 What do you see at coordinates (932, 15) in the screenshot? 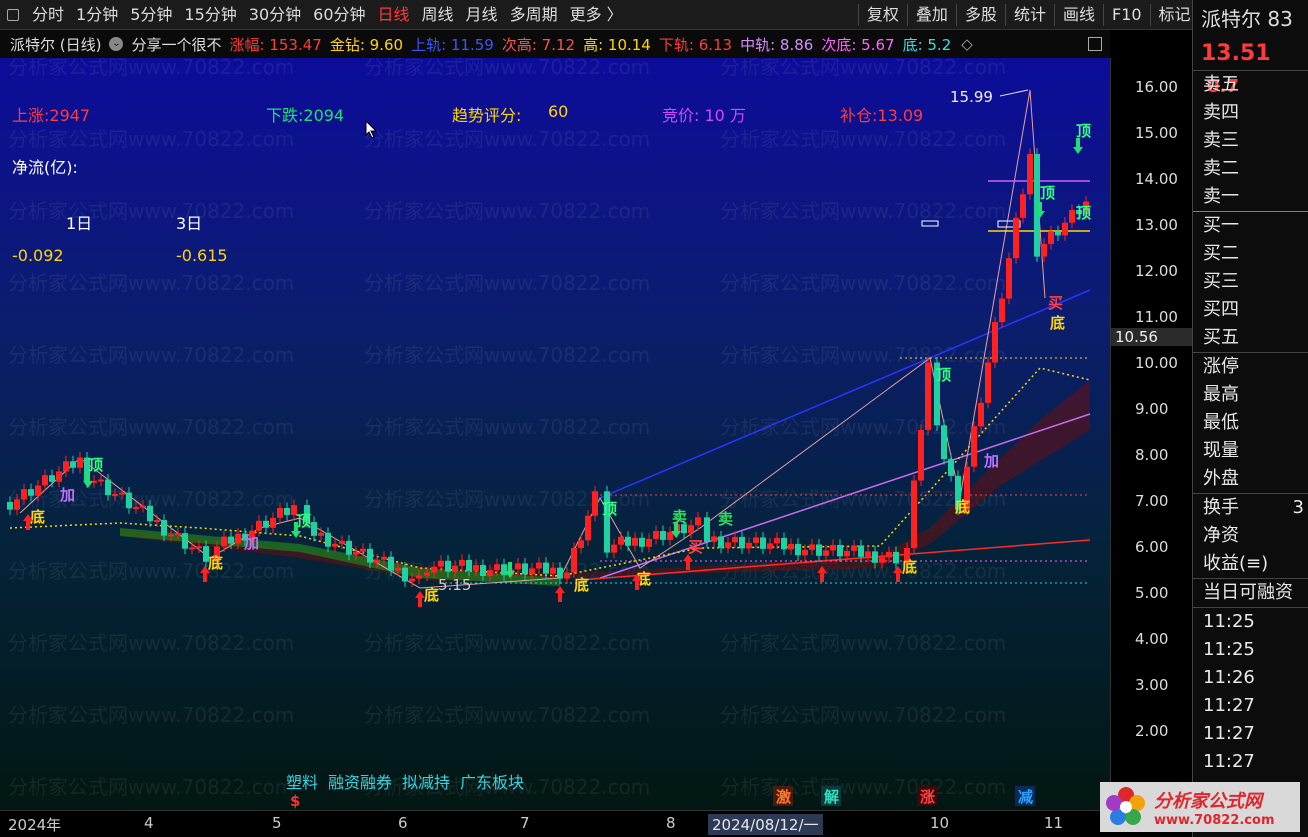
I see `toolbar-action: 叠加` at bounding box center [932, 15].